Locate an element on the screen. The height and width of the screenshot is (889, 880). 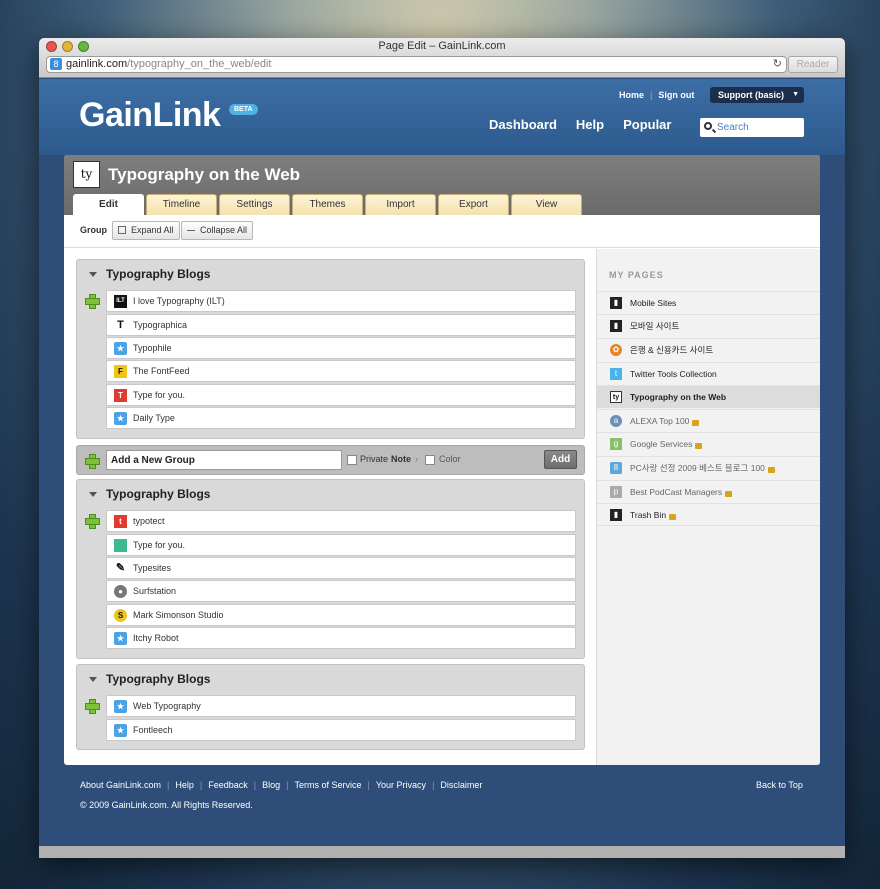
footer-link-blog: Blog is located at coordinates (271, 785).